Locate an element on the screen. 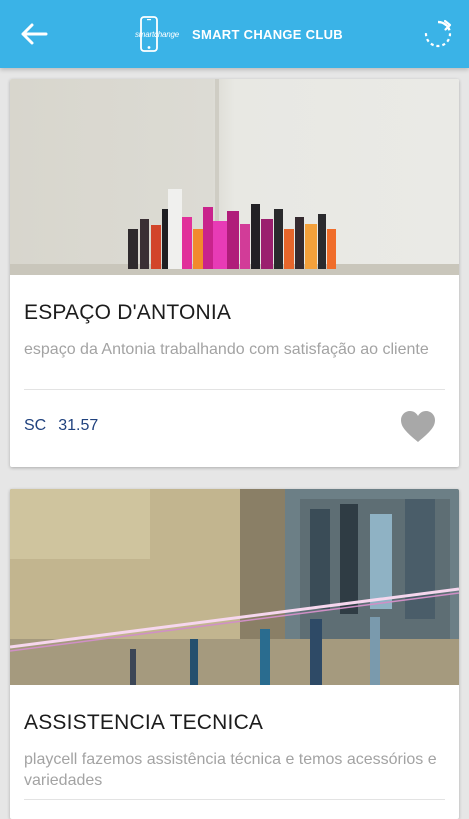 Image resolution: width=469 pixels, height=819 pixels. back-button is located at coordinates (34, 34).